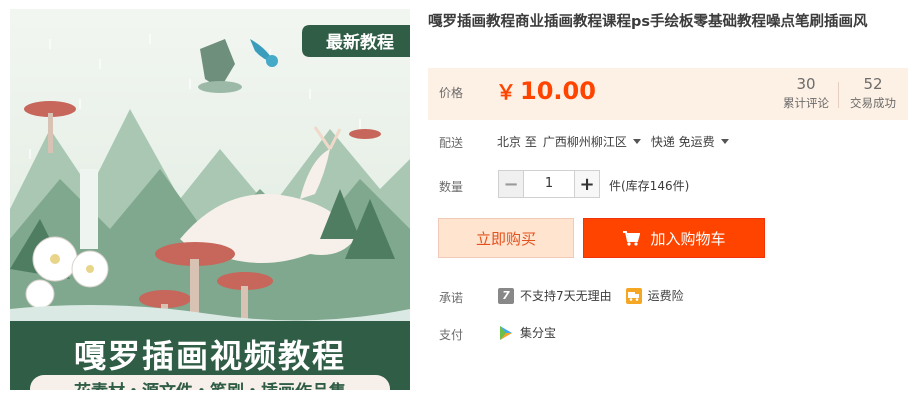 The image size is (911, 412). I want to click on sales-stat: 52 交易成功, so click(873, 93).